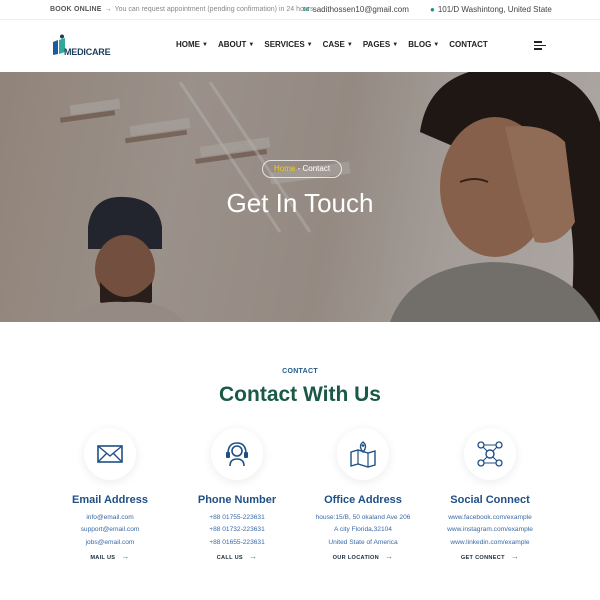 The image size is (600, 600). Describe the element at coordinates (490, 500) in the screenshot. I see `card-title: Social Connect` at that location.